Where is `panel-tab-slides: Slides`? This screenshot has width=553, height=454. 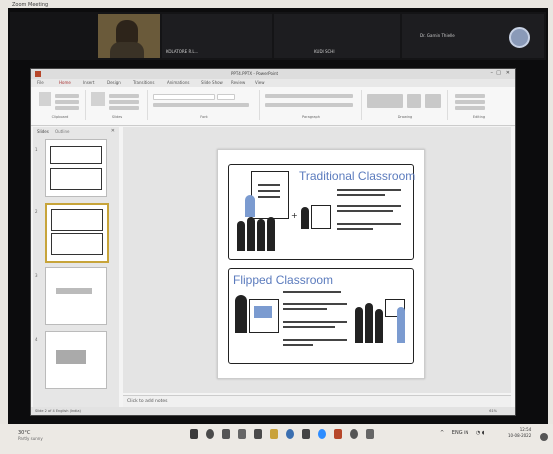 panel-tab-slides: Slides is located at coordinates (43, 131).